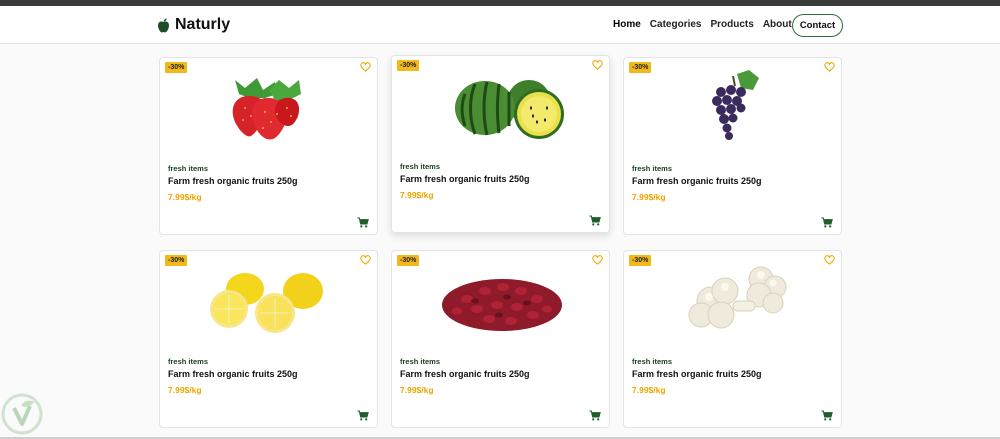 The width and height of the screenshot is (1000, 439). I want to click on grapes-image, so click(735, 105).